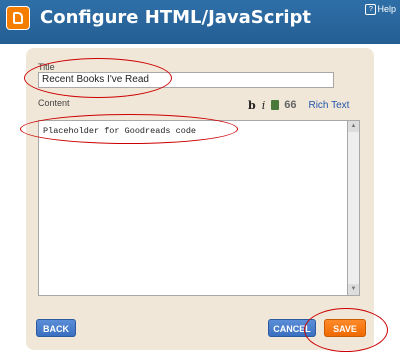 The height and width of the screenshot is (364, 400). I want to click on scroll-up-icon: ▲, so click(353, 126).